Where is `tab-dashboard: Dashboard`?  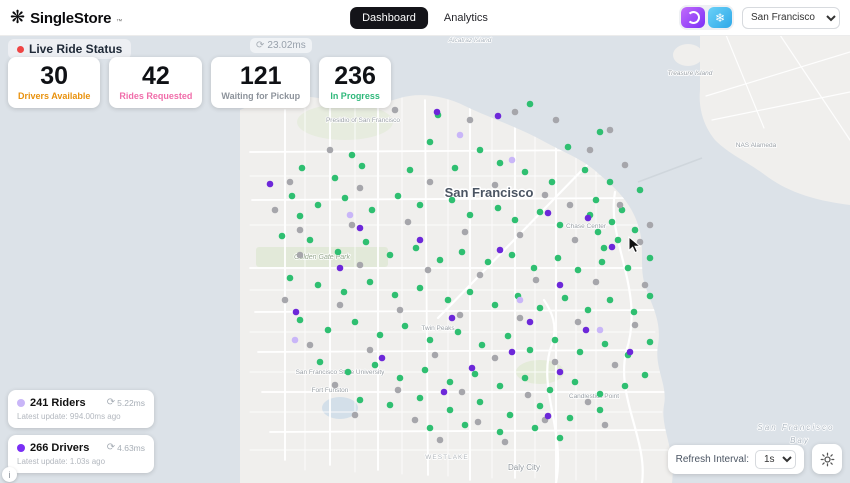 tab-dashboard: Dashboard is located at coordinates (389, 17).